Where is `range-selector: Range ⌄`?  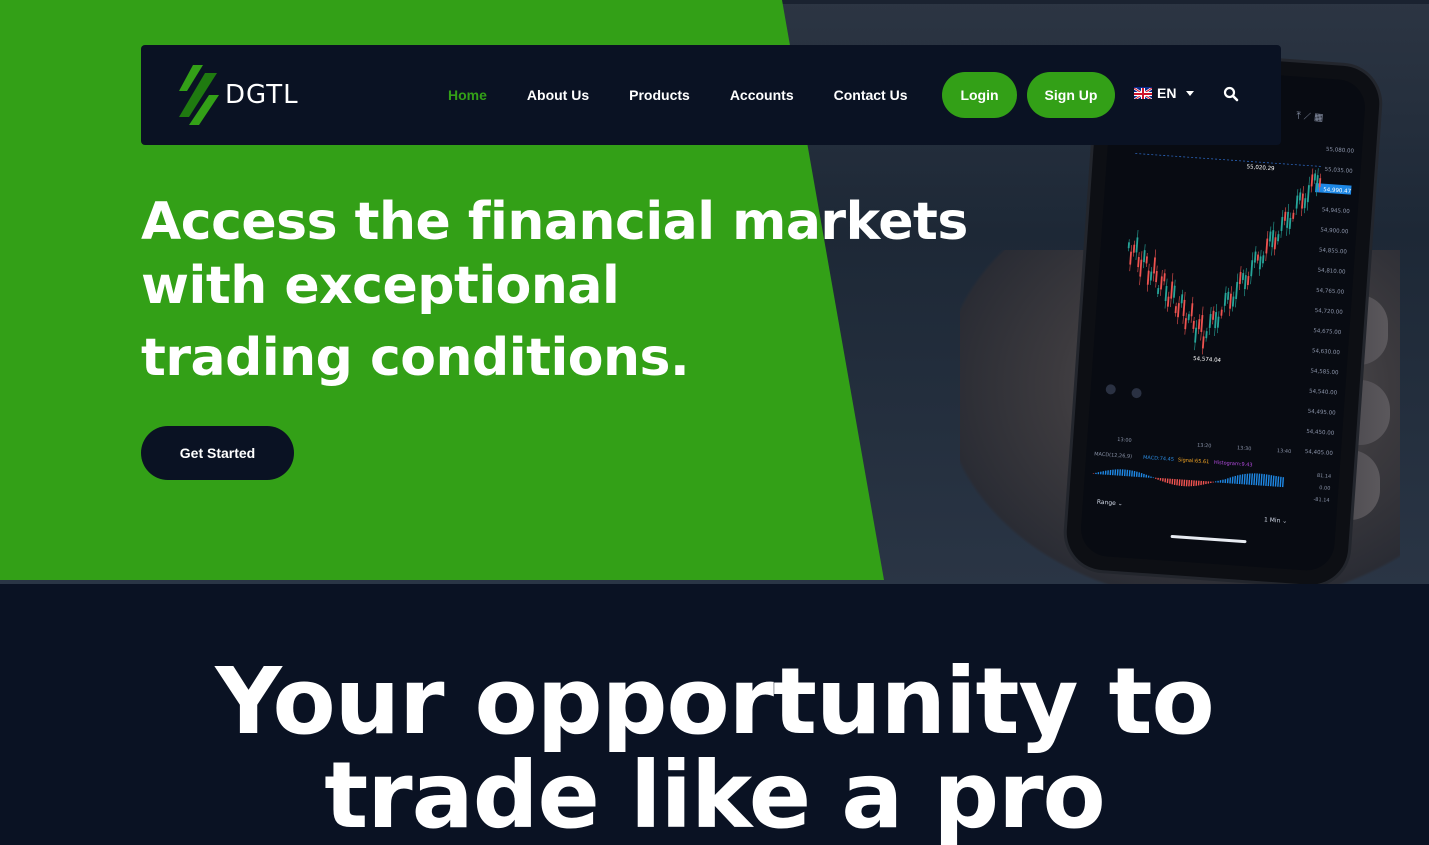
range-selector: Range ⌄ is located at coordinates (1110, 503).